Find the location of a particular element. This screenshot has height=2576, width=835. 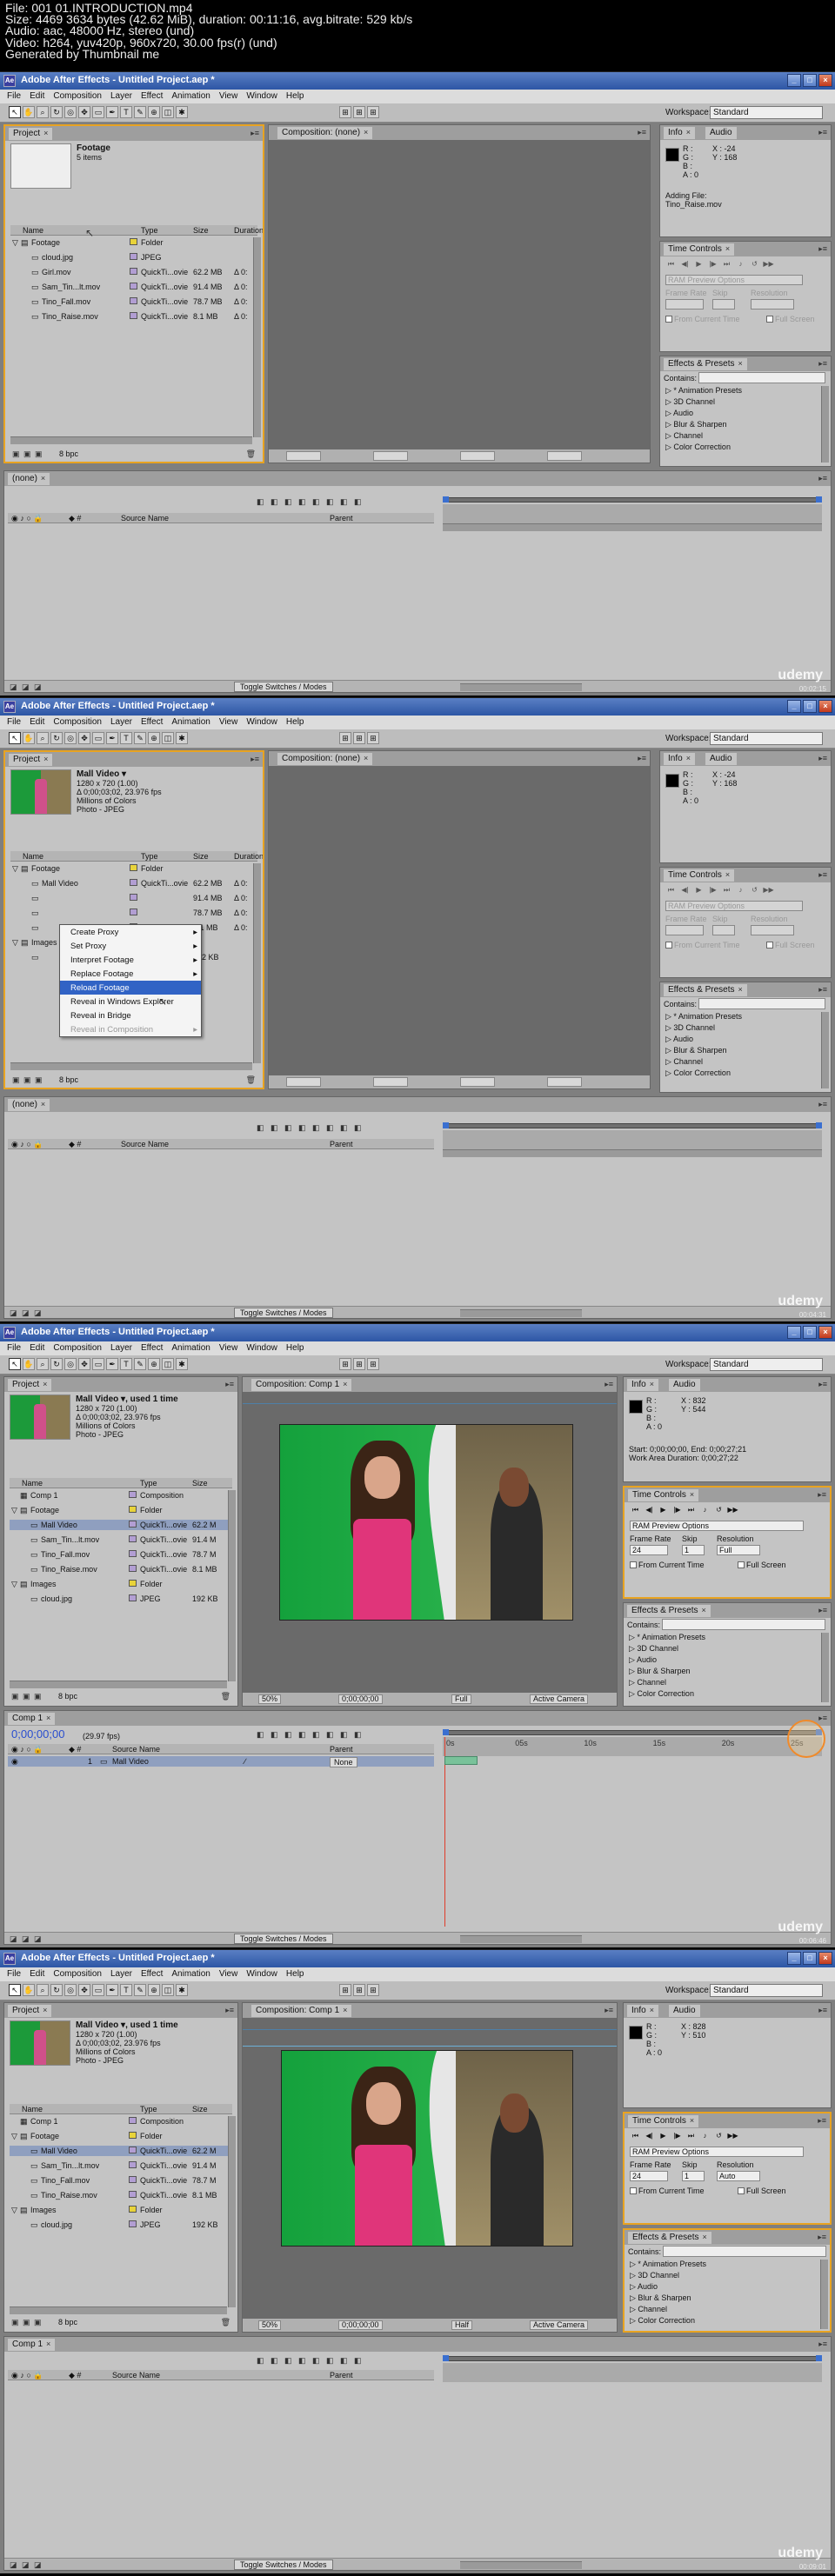

type-tool-icon: T is located at coordinates (126, 1990).